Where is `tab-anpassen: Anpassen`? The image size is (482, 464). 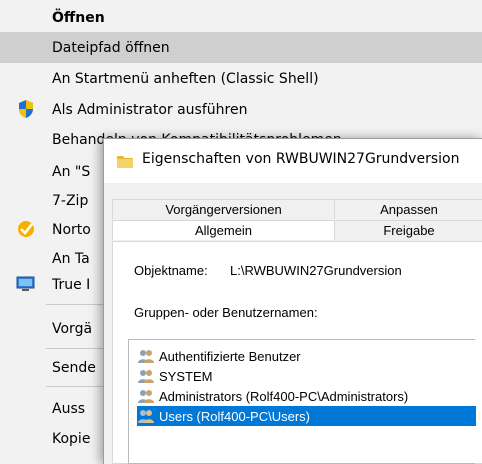 tab-anpassen: Anpassen is located at coordinates (408, 209).